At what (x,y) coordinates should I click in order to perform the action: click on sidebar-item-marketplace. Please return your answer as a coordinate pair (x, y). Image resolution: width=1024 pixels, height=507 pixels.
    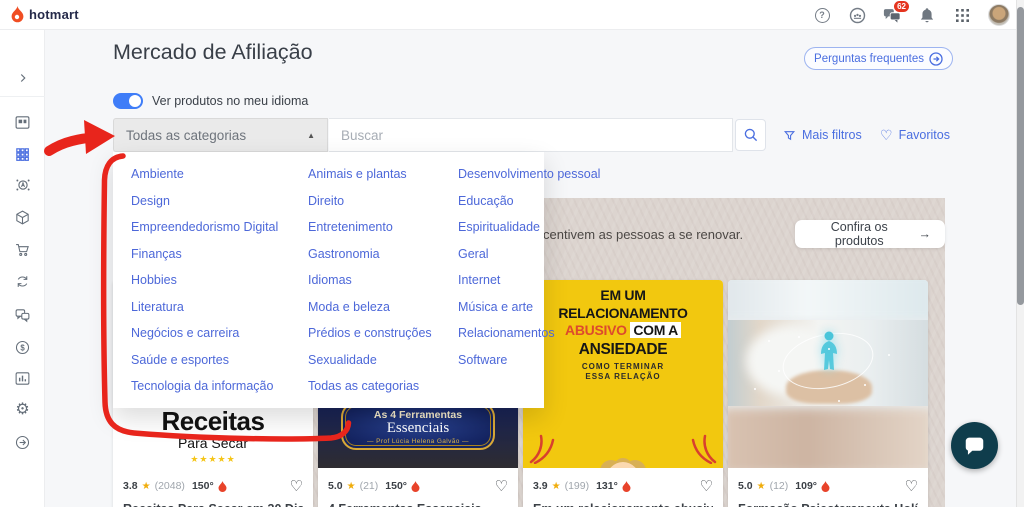
    Looking at the image, I should click on (22, 154).